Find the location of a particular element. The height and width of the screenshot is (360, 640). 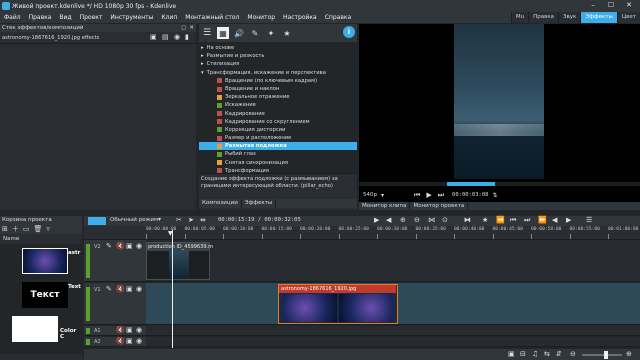

tab-clip-monitor: Монитор клипа is located at coordinates (385, 206).